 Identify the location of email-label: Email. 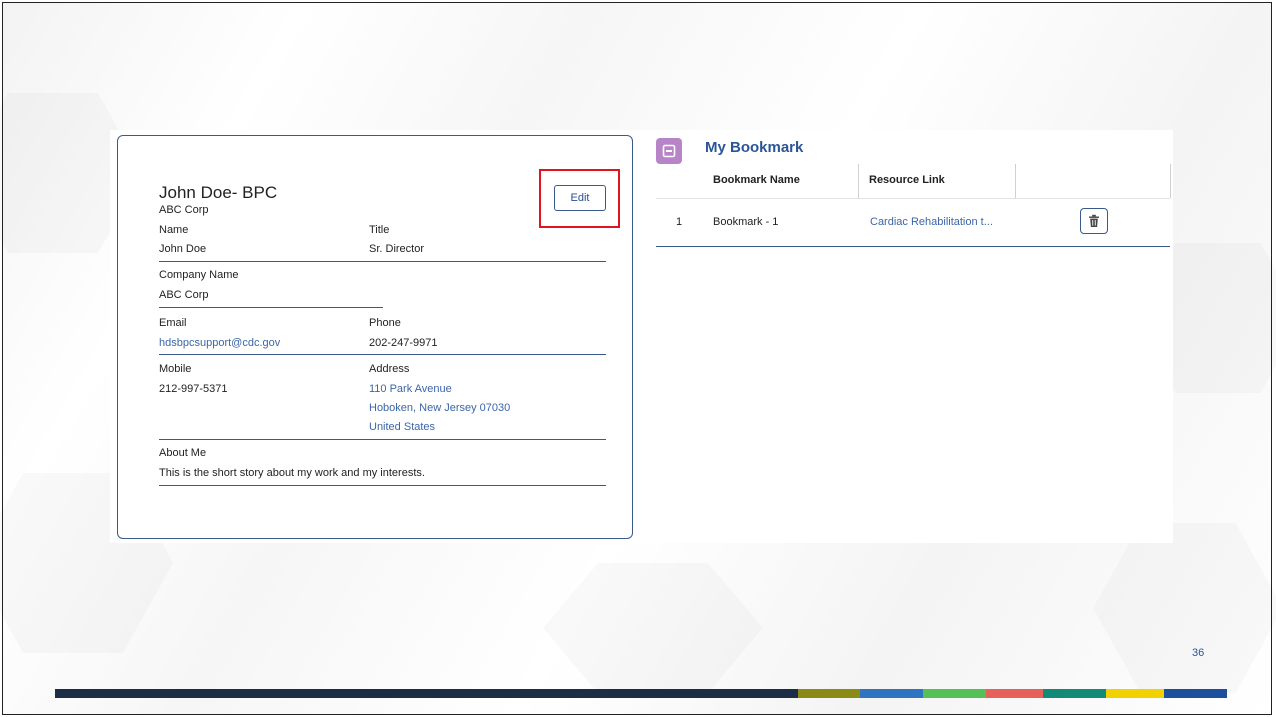
(173, 323).